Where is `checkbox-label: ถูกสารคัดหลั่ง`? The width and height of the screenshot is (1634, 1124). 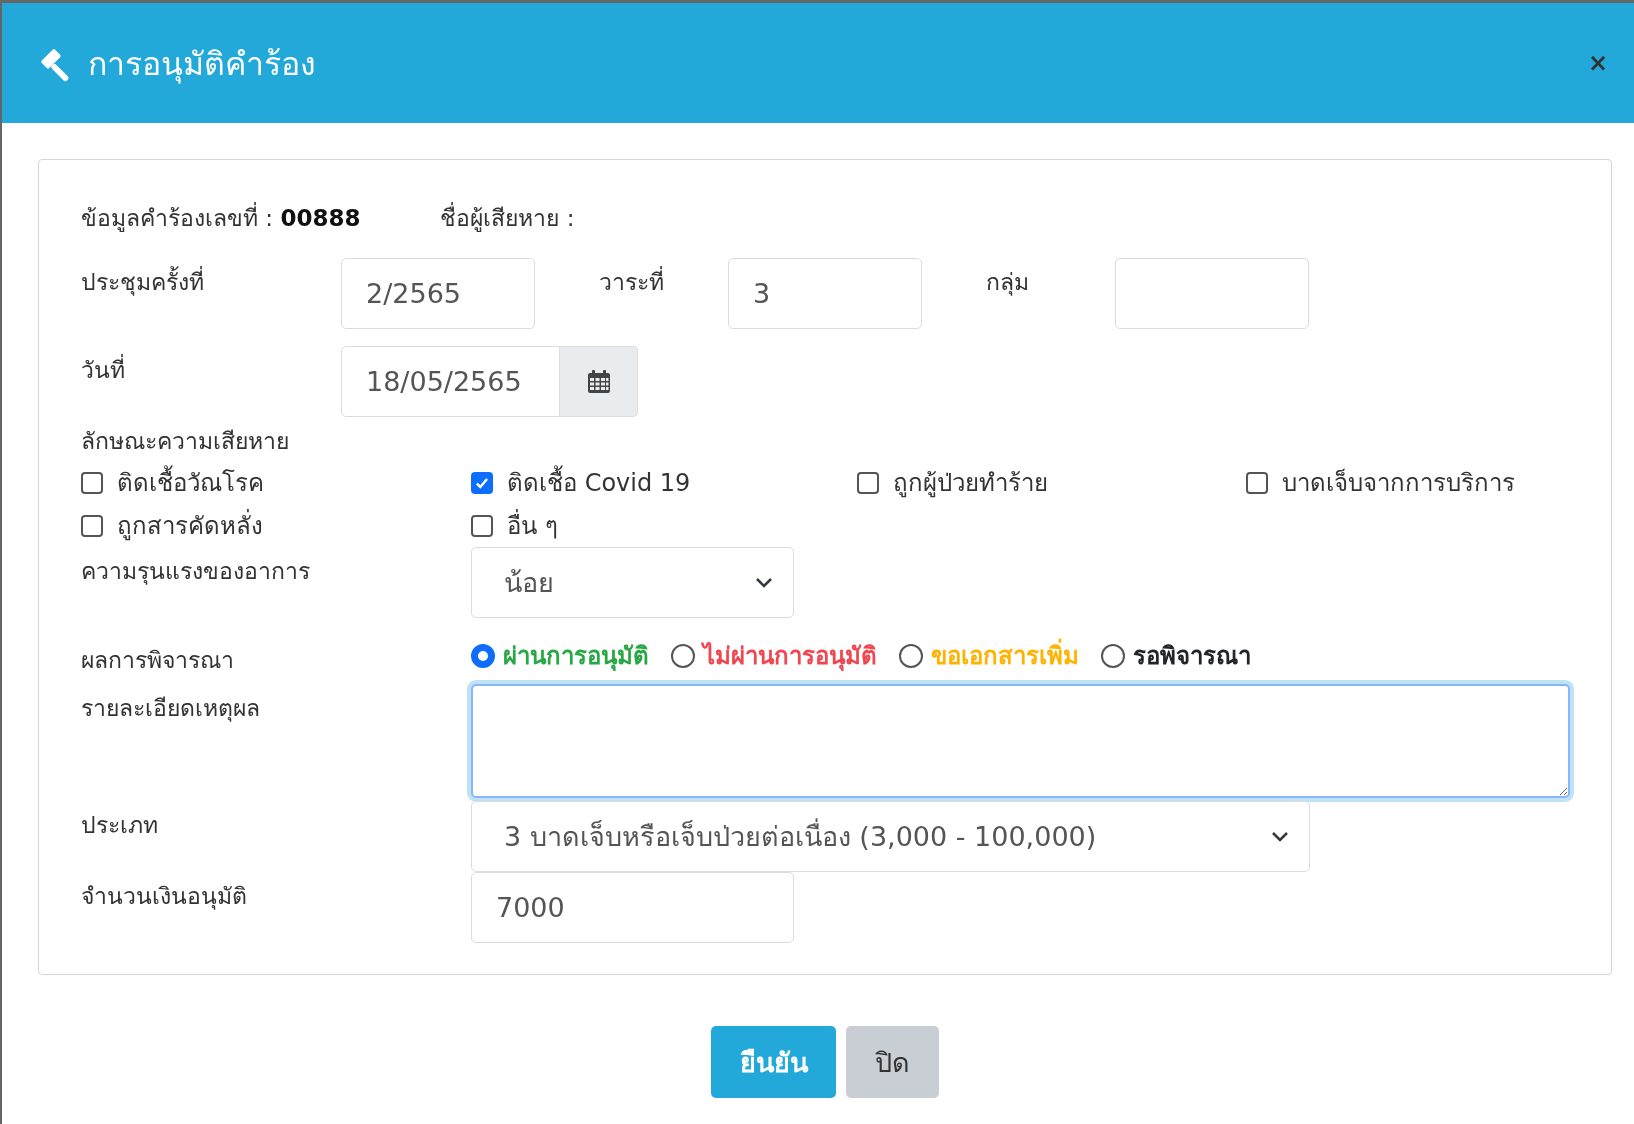 checkbox-label: ถูกสารคัดหลั่ง is located at coordinates (190, 525).